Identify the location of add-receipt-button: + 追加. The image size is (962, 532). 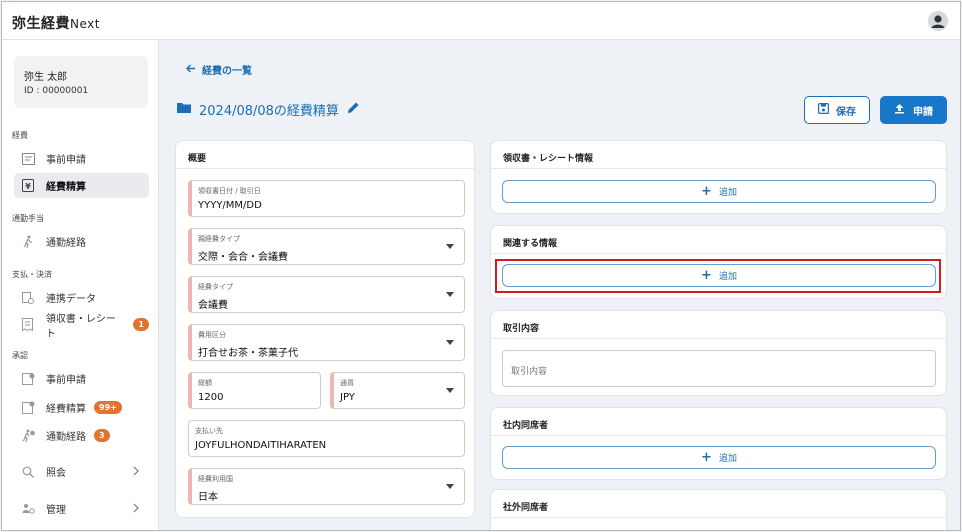
(719, 191).